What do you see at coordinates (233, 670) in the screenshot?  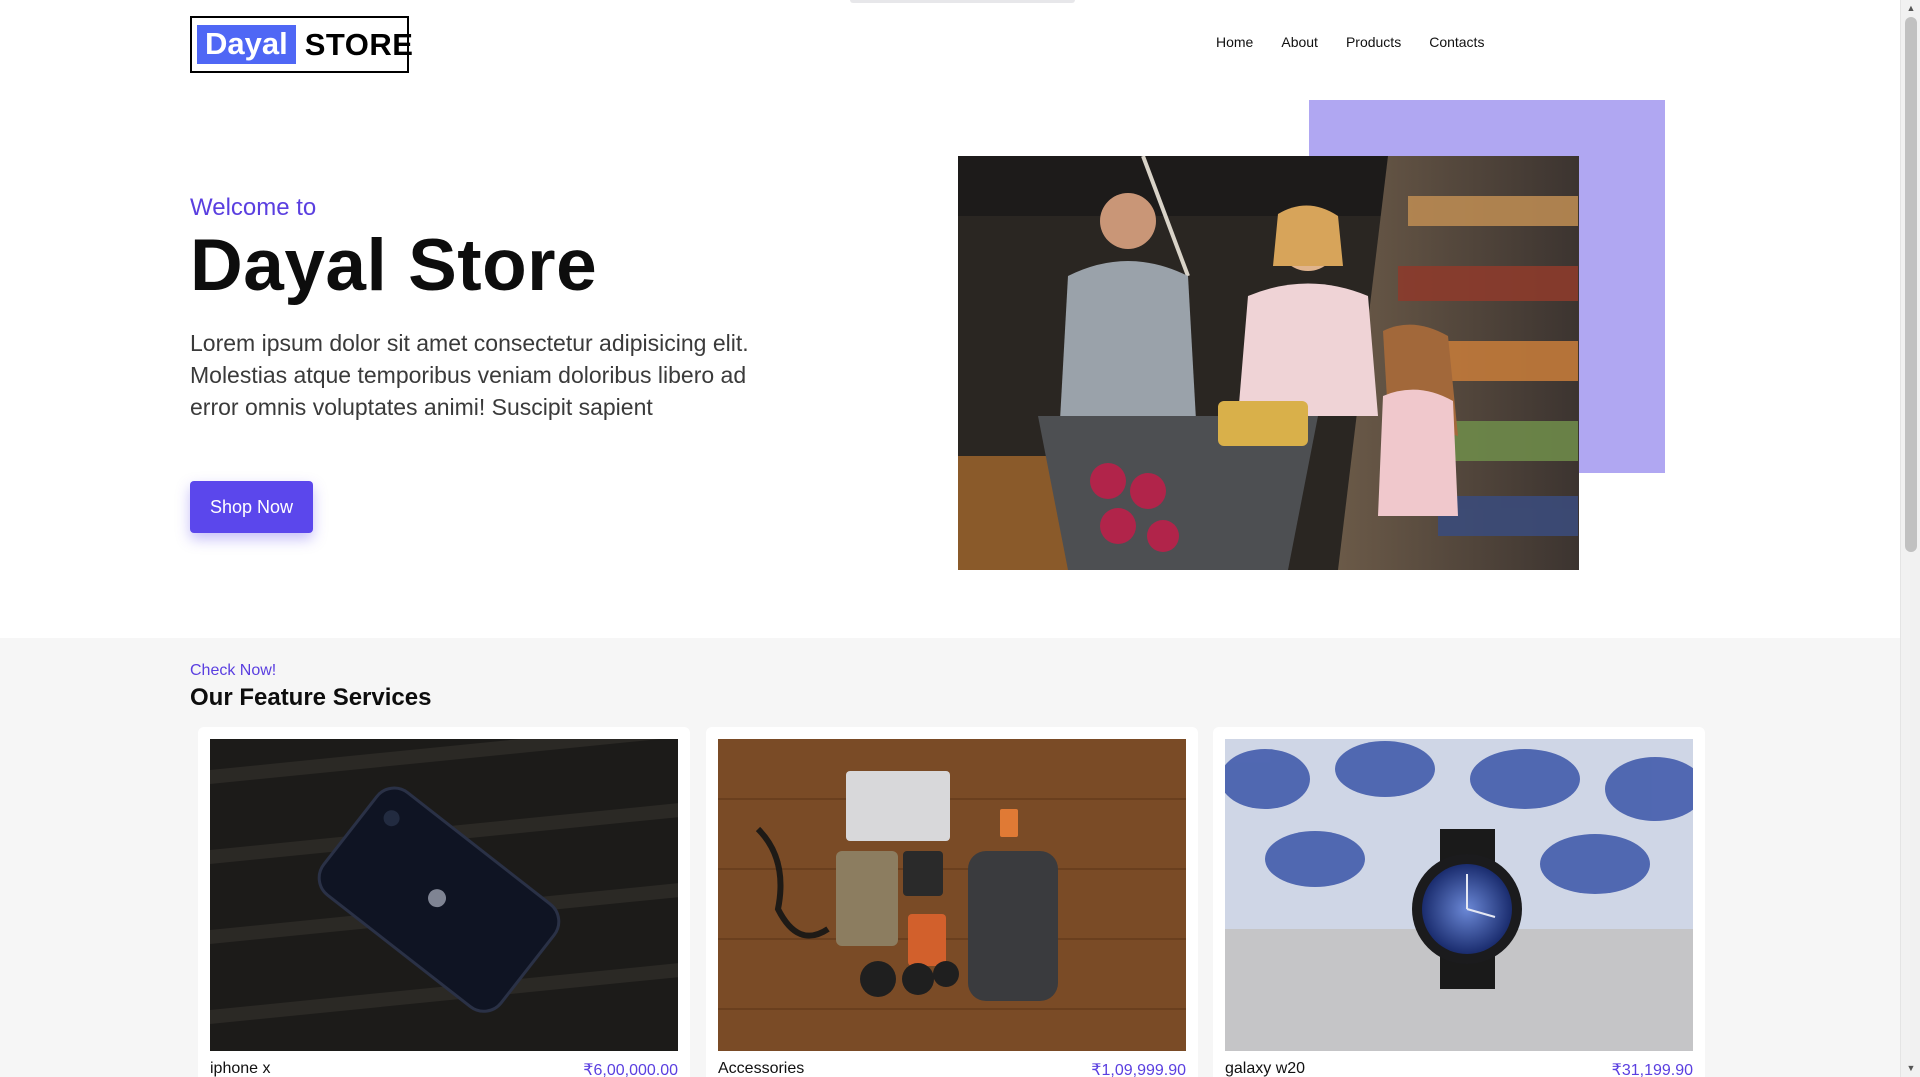 I see `services-eyebrow: Check Now!` at bounding box center [233, 670].